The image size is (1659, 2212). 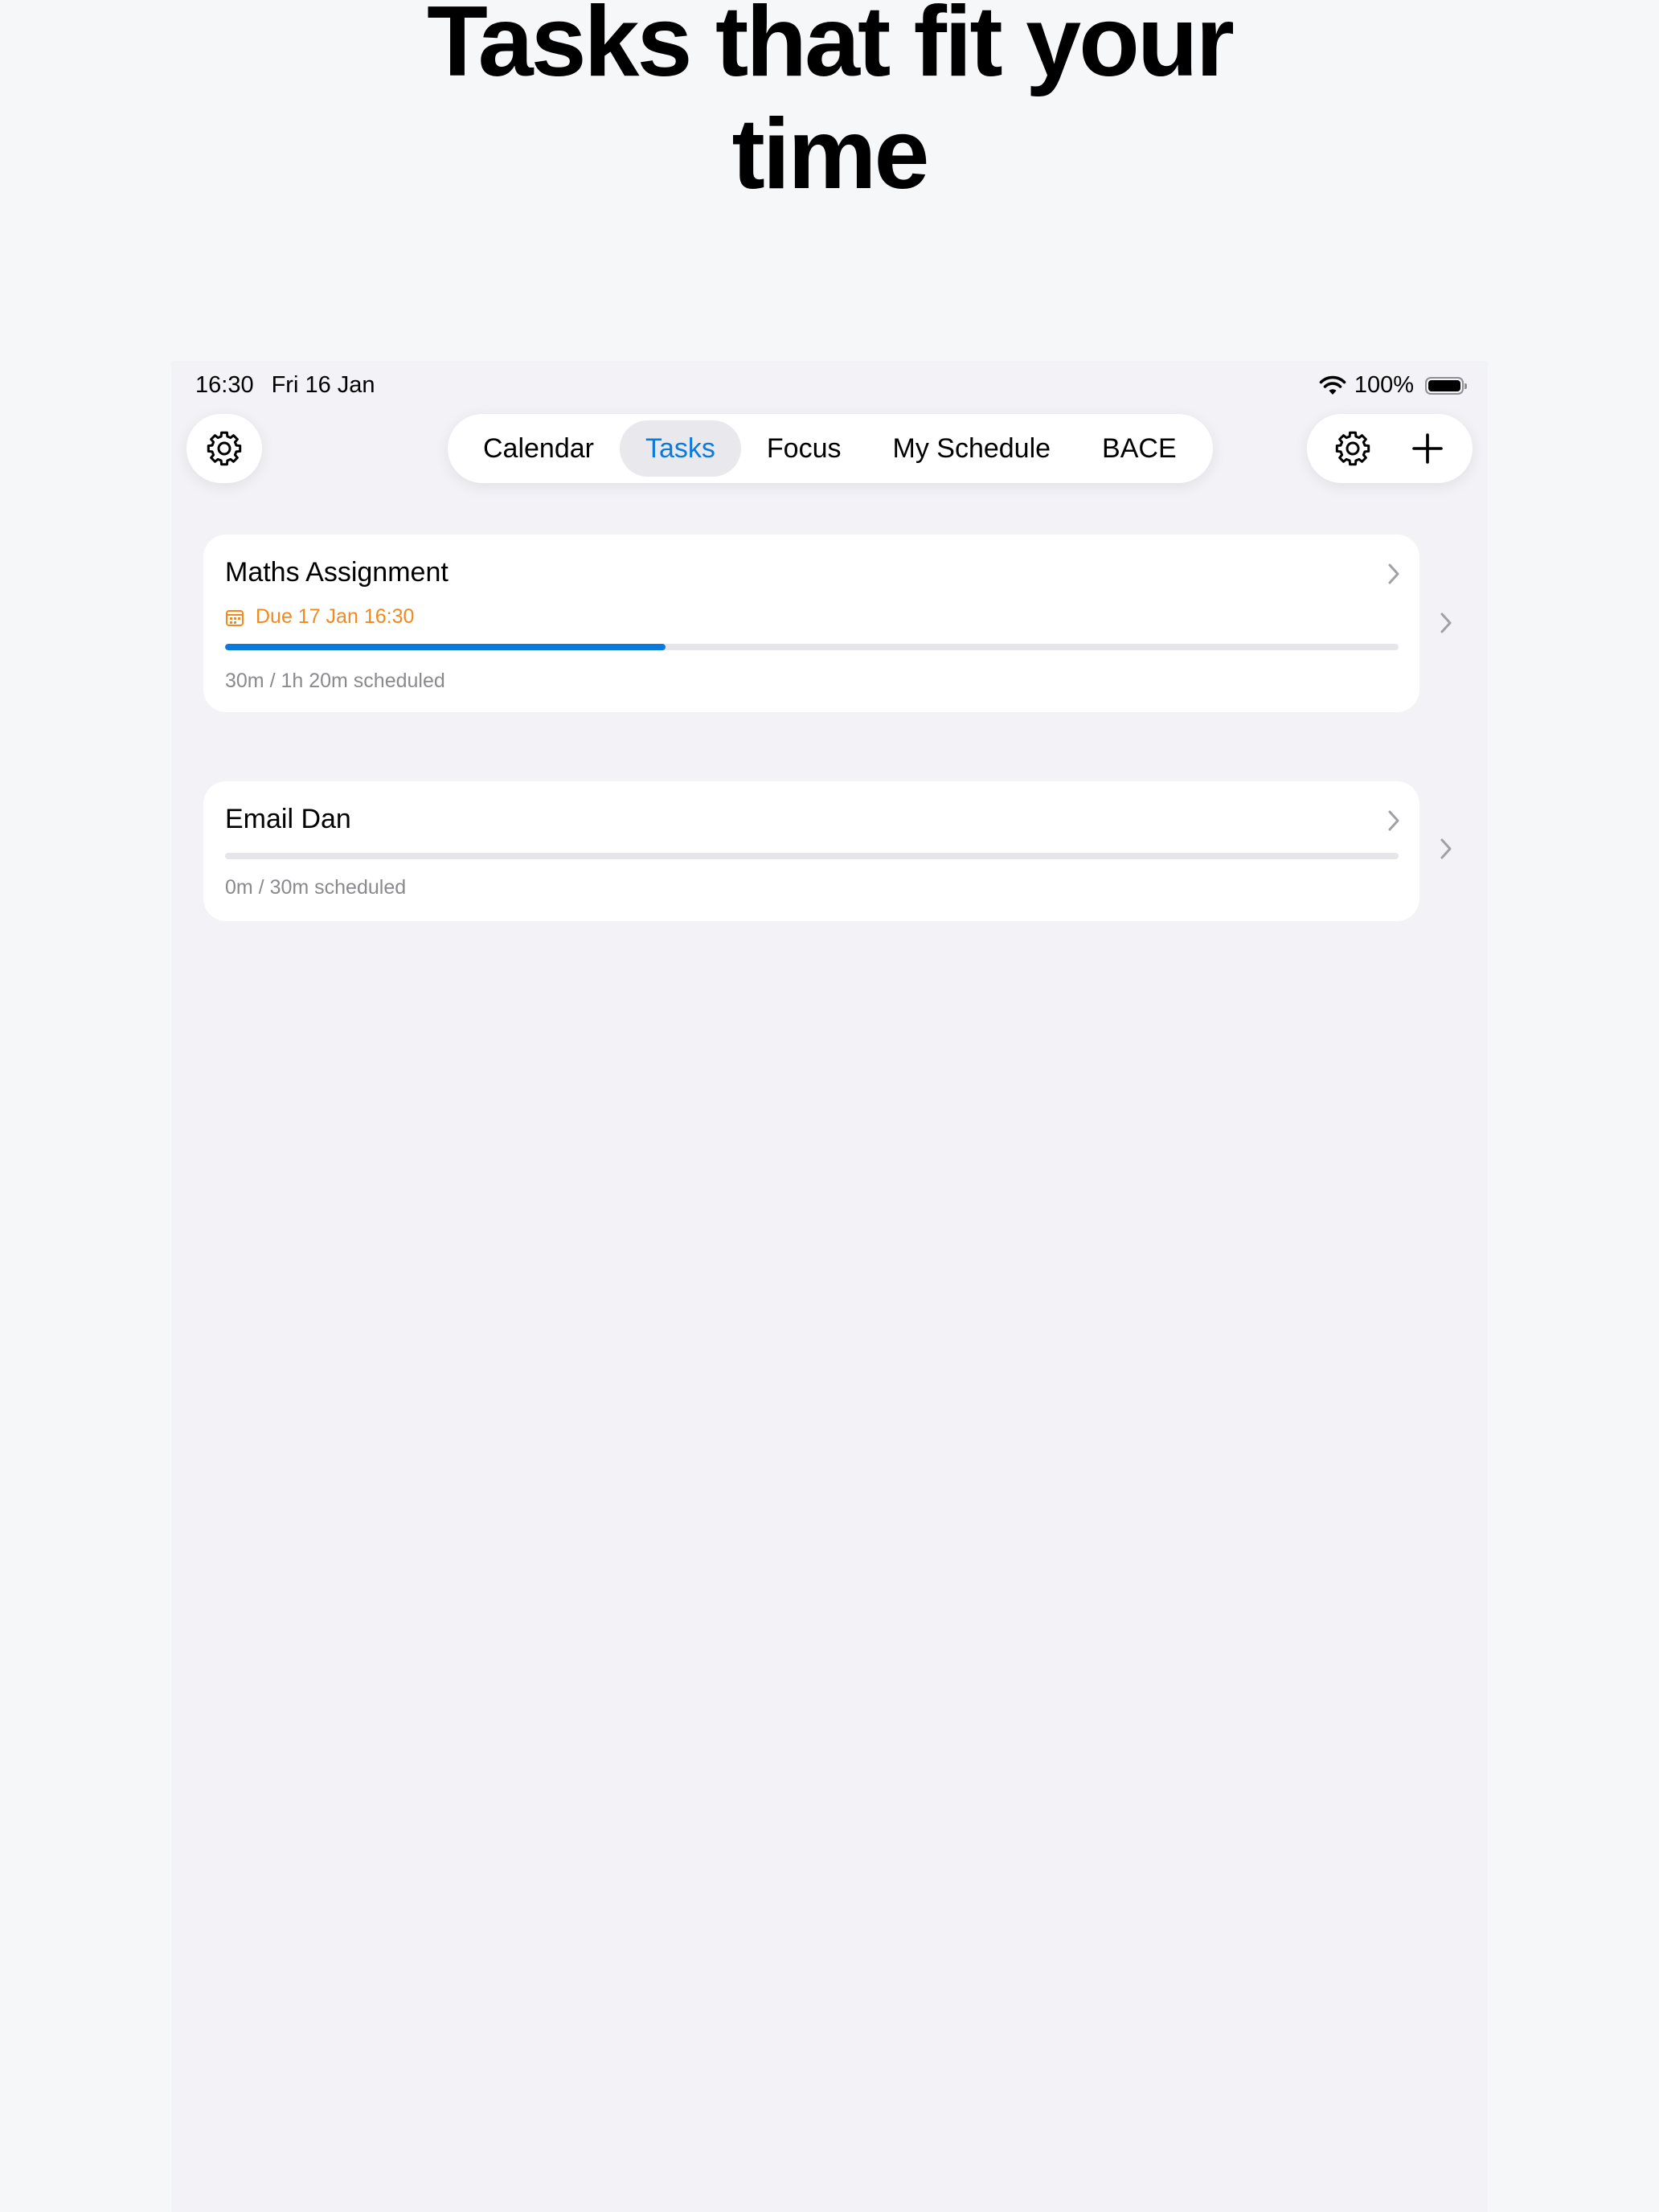 I want to click on status-bar-right: 100%, so click(x=1393, y=385).